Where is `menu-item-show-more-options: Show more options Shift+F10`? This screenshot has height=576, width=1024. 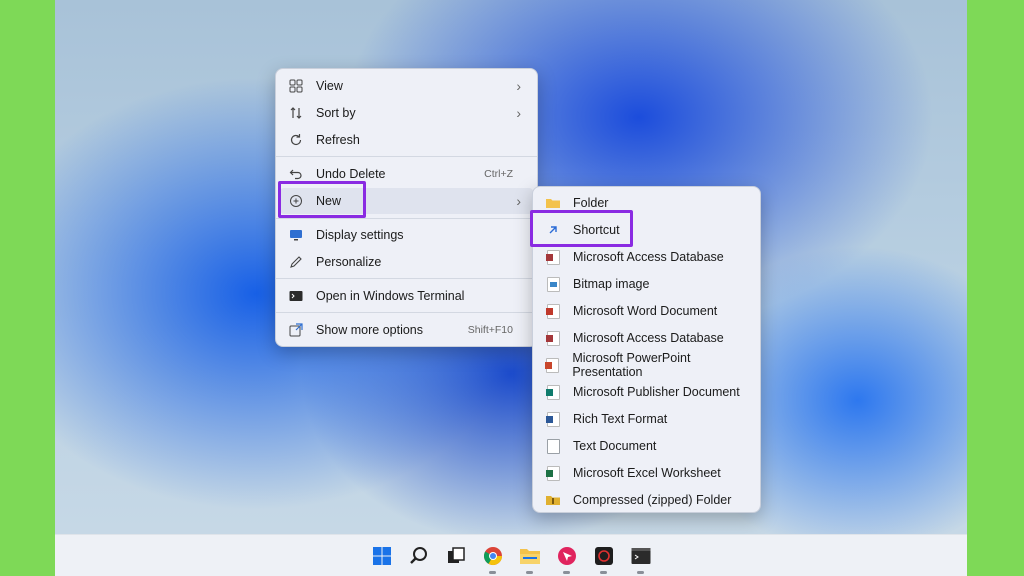 menu-item-show-more-options: Show more options Shift+F10 is located at coordinates (406, 330).